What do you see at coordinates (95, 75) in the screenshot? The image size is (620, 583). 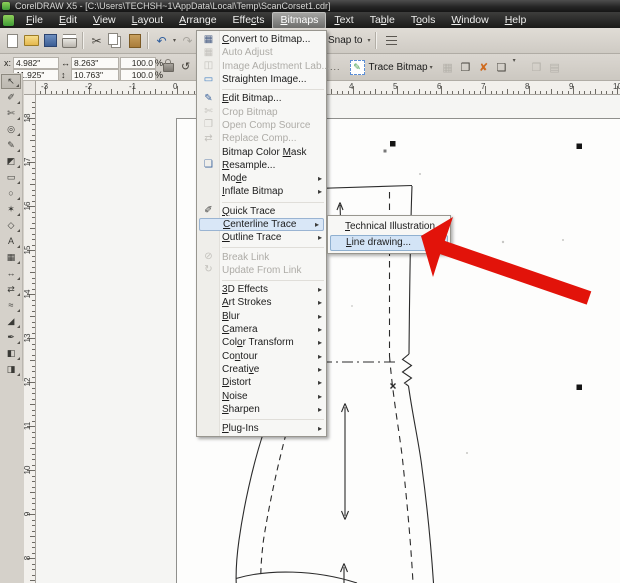 I see `object-height-field: 10.763"` at bounding box center [95, 75].